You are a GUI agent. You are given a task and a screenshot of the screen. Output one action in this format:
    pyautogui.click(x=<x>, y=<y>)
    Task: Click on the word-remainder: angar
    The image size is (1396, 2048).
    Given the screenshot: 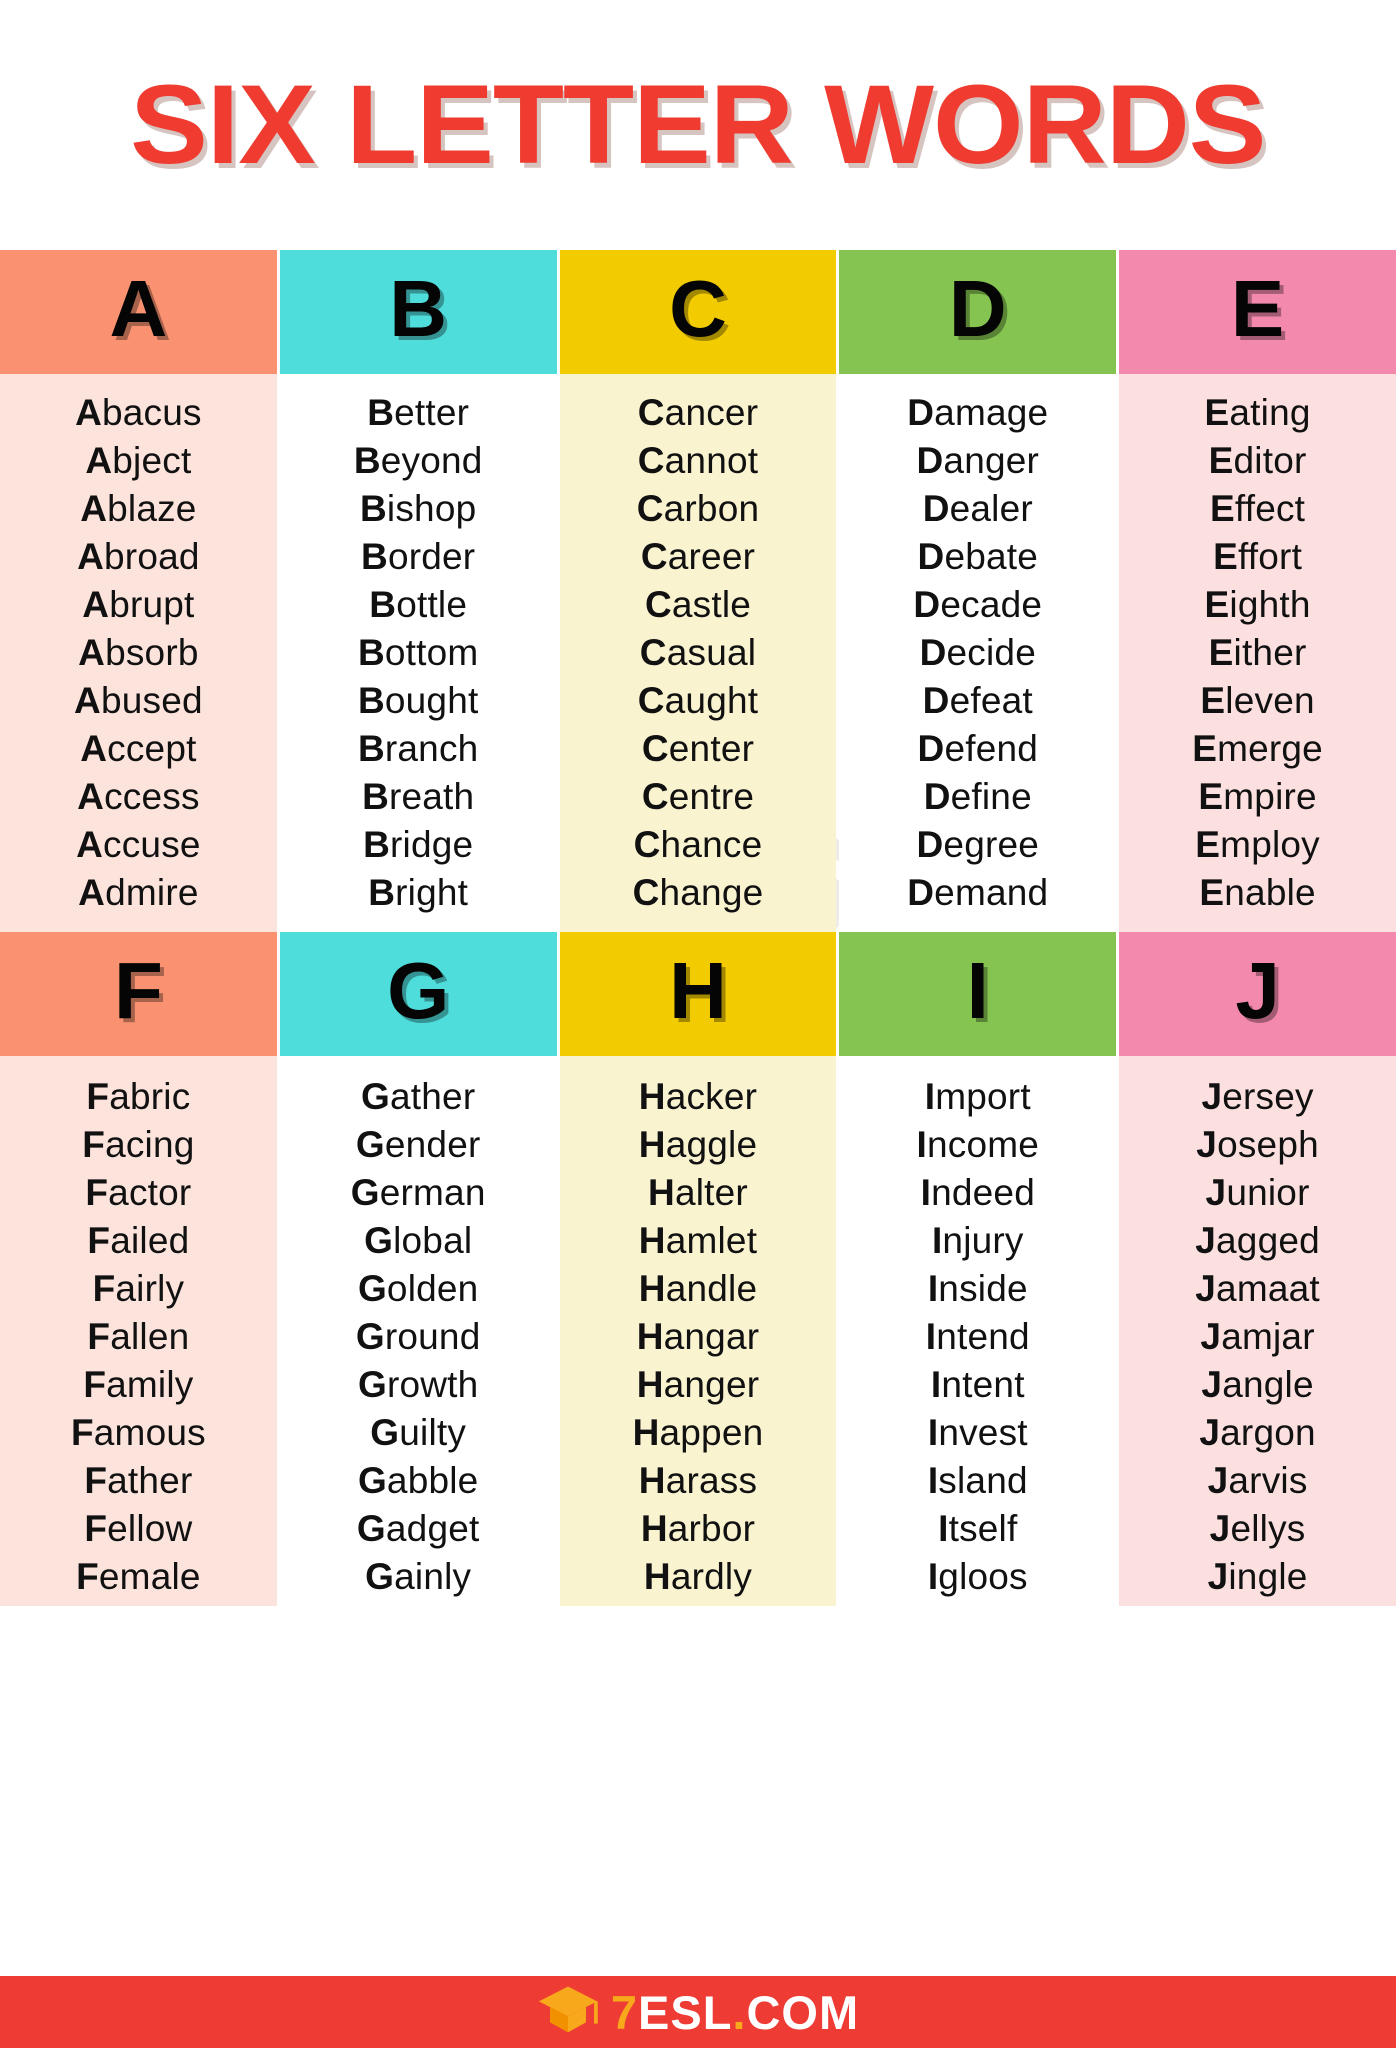 What is the action you would take?
    pyautogui.click(x=711, y=1336)
    